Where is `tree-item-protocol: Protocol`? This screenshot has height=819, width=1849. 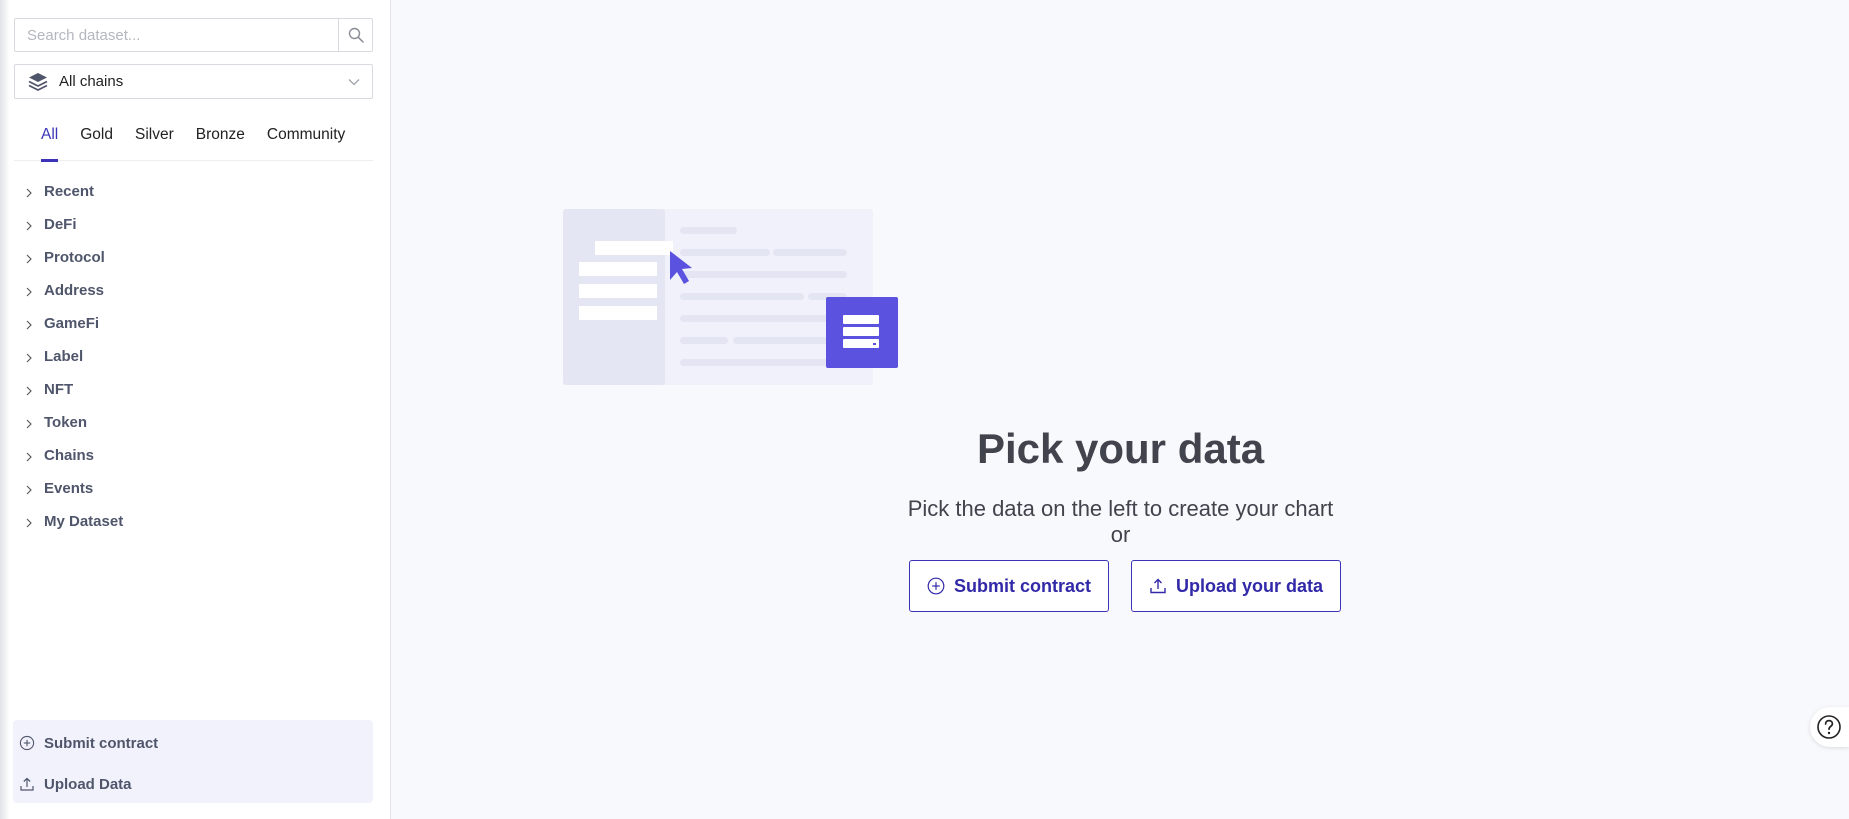
tree-item-protocol: Protocol is located at coordinates (193, 257).